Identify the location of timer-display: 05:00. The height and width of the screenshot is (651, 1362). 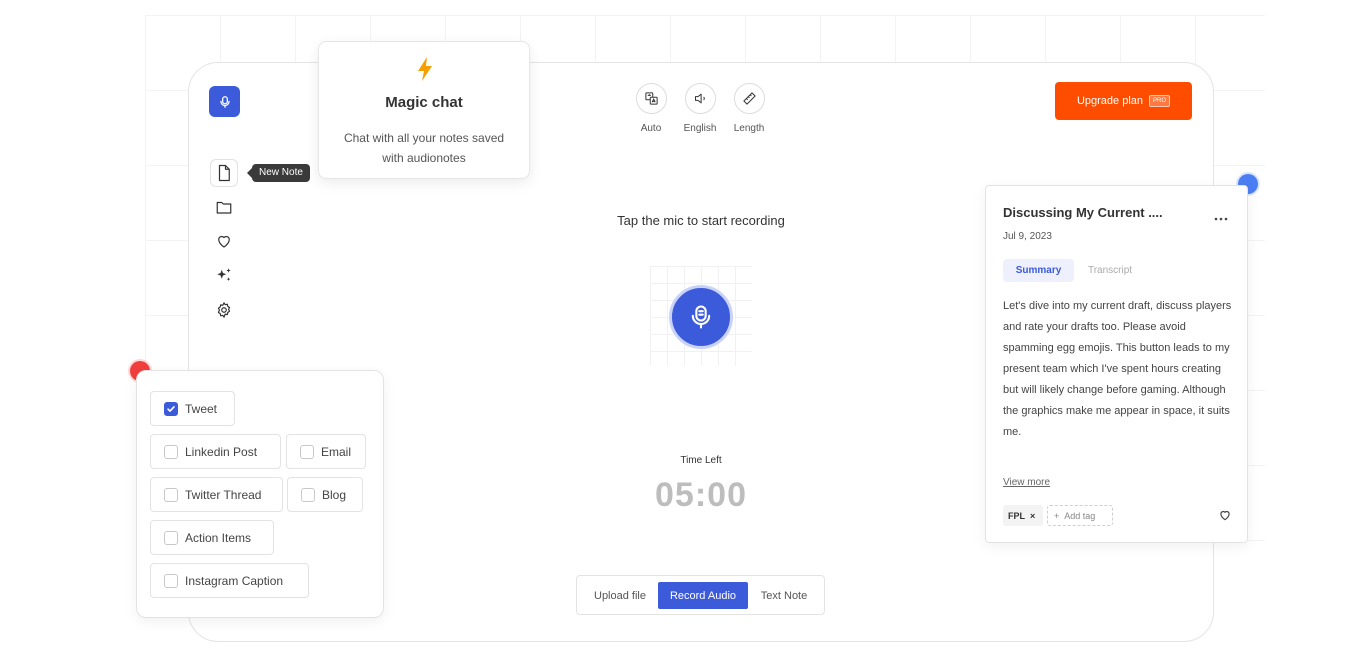
(701, 495).